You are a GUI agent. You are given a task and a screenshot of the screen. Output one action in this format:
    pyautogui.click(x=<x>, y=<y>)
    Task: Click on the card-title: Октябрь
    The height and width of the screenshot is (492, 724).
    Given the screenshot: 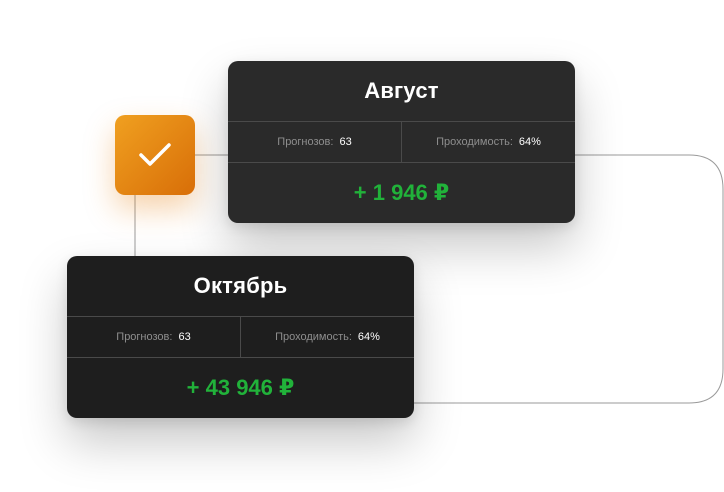 What is the action you would take?
    pyautogui.click(x=240, y=286)
    